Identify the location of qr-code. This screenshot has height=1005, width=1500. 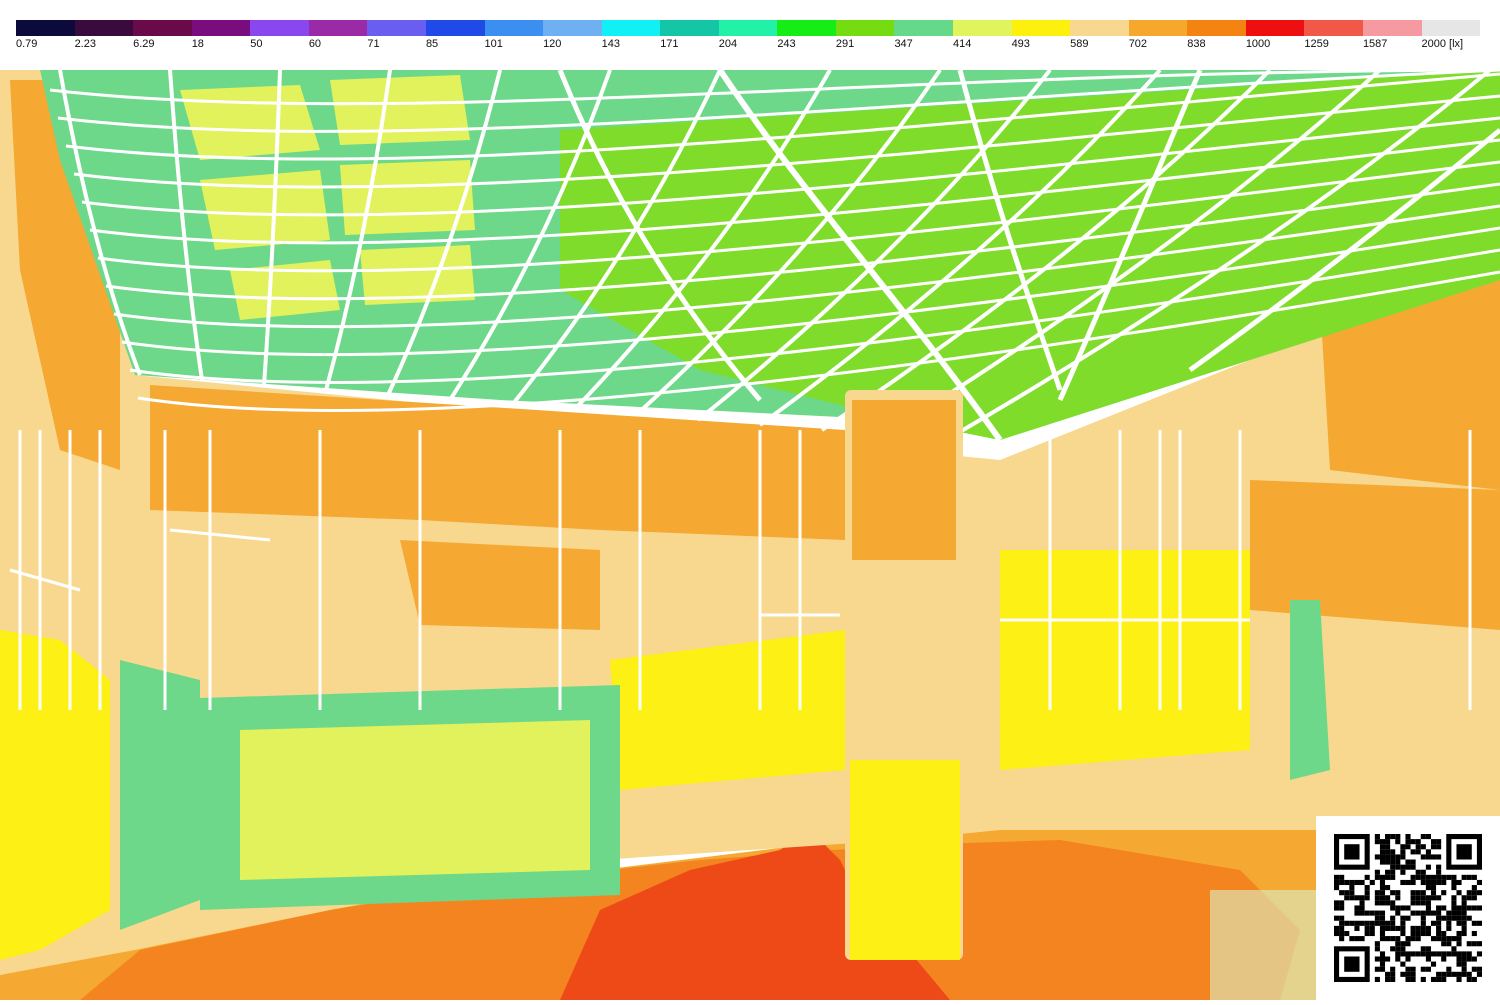
(1408, 908).